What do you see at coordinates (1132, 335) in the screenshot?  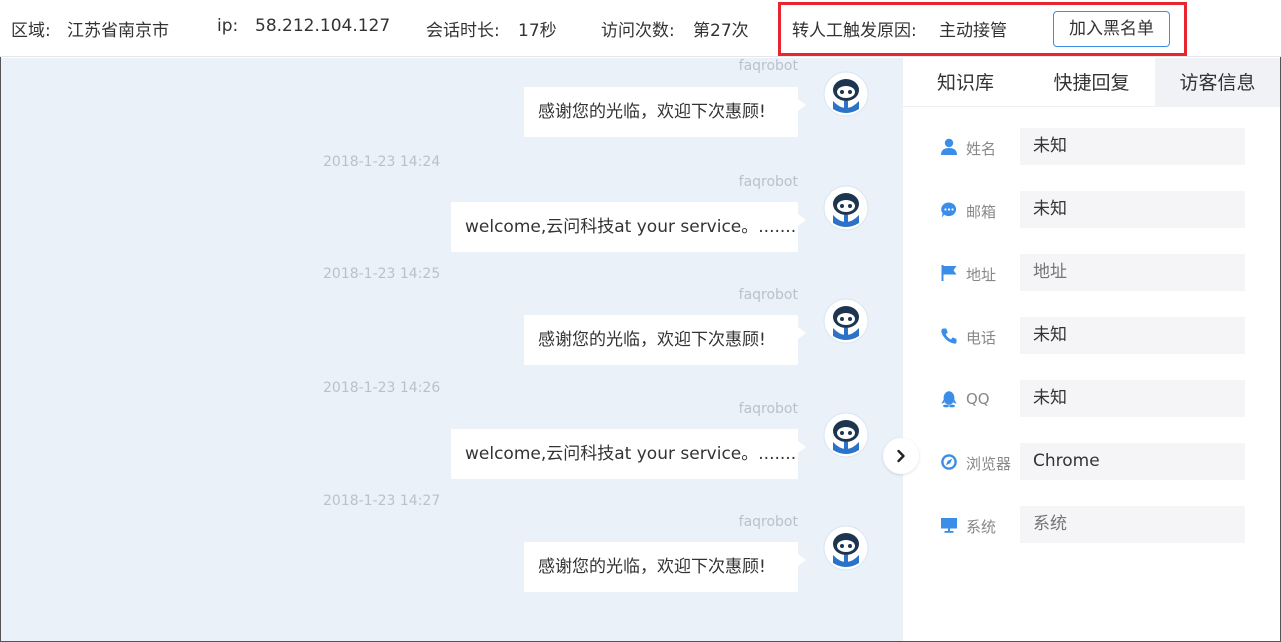 I see `phone-field` at bounding box center [1132, 335].